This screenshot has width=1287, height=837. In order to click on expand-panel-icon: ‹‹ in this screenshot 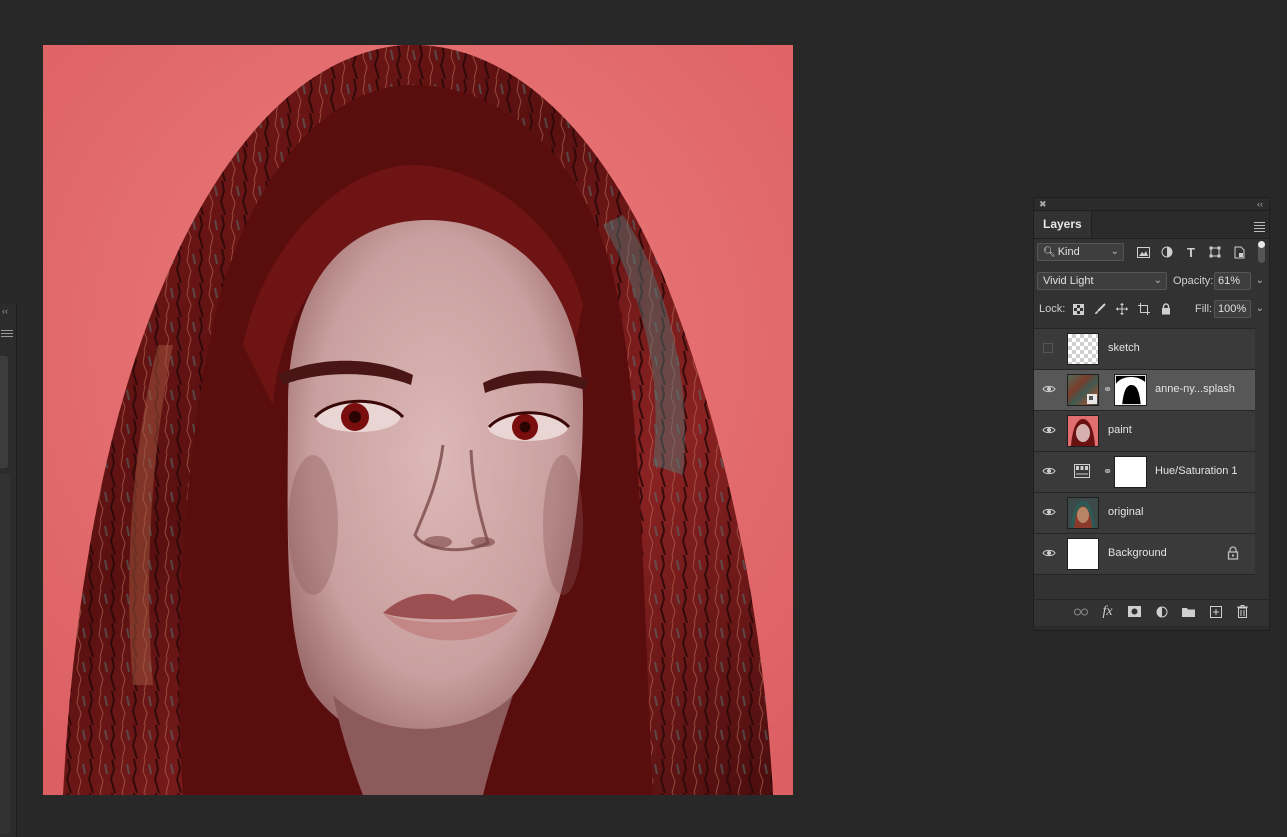, I will do `click(5, 311)`.